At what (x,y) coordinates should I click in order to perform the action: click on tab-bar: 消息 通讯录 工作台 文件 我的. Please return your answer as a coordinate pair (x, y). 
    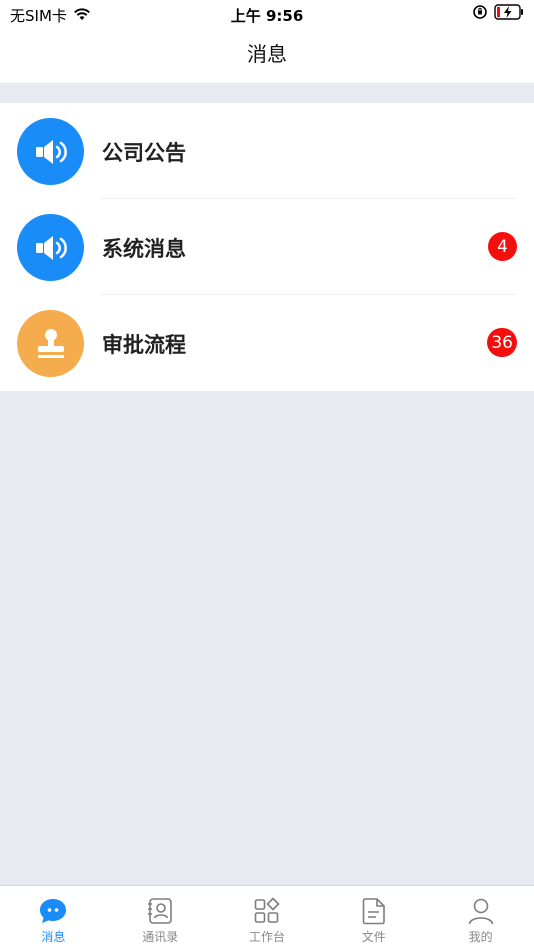
    Looking at the image, I should click on (267, 917).